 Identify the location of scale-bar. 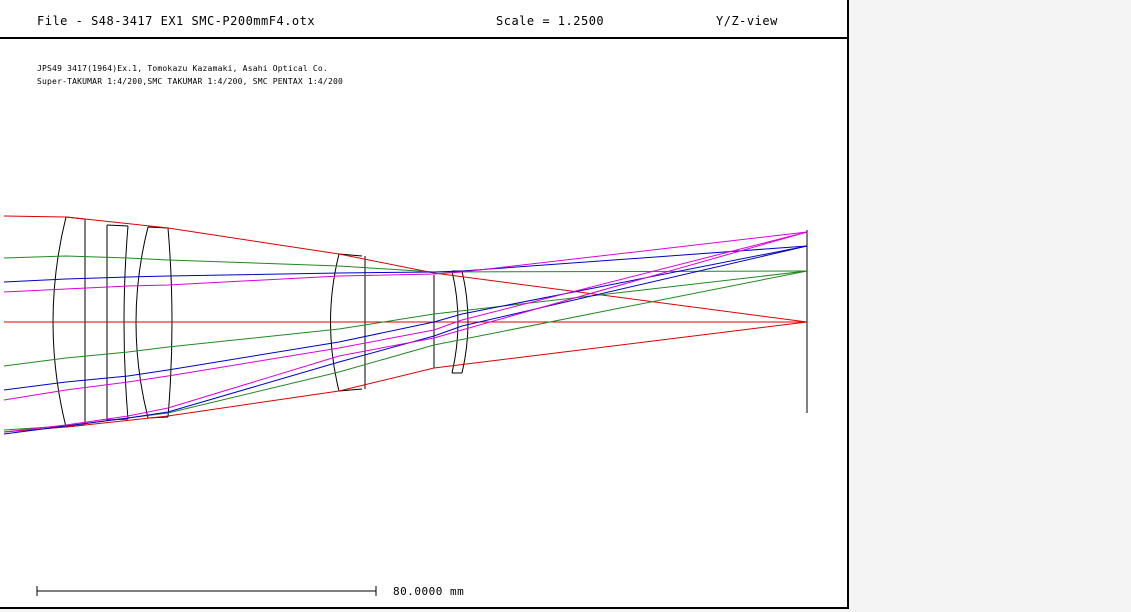
(206, 591).